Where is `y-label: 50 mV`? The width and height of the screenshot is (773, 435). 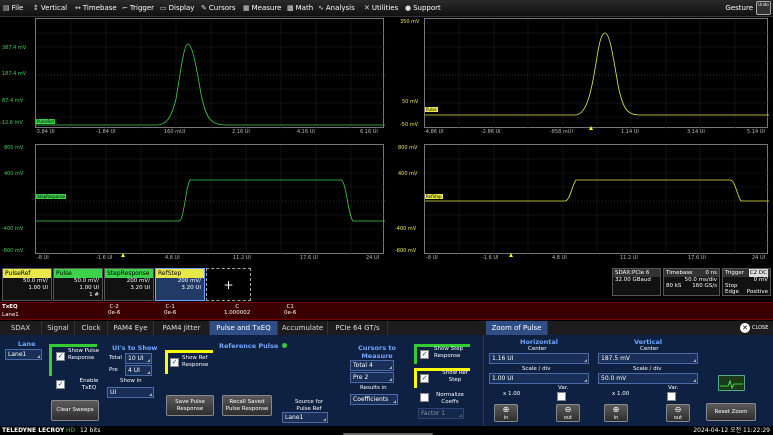 y-label: 50 mV is located at coordinates (410, 102).